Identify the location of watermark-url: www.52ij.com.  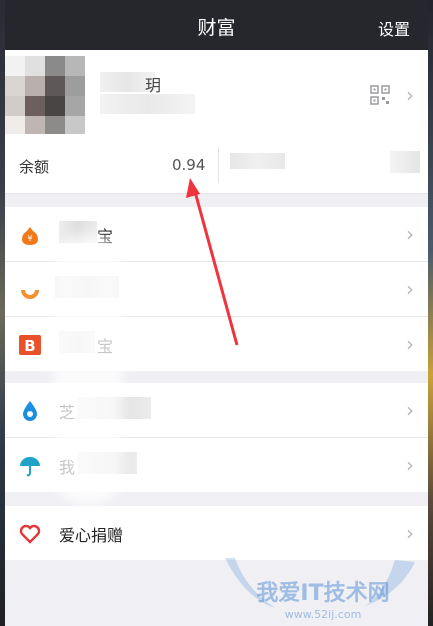
(323, 614).